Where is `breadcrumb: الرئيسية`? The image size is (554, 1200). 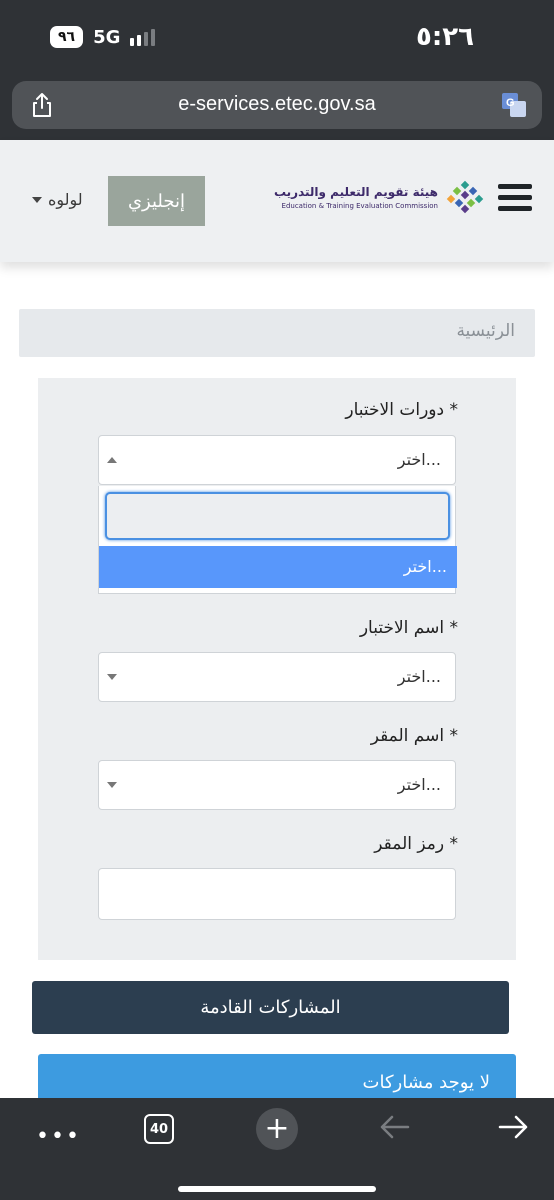
breadcrumb: الرئيسية is located at coordinates (277, 333).